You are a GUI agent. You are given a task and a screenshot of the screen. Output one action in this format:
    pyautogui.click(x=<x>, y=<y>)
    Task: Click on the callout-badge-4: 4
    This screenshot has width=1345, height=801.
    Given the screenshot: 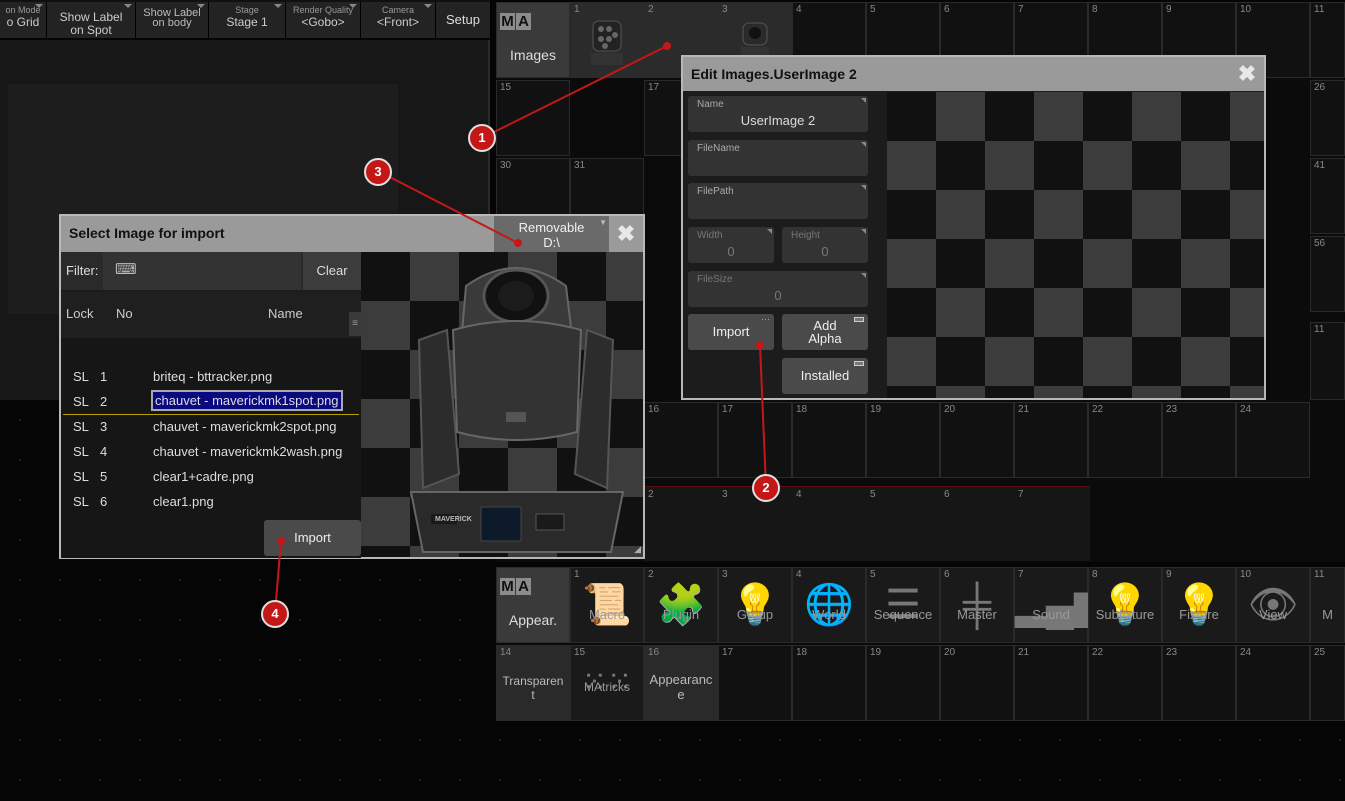 What is the action you would take?
    pyautogui.click(x=275, y=614)
    